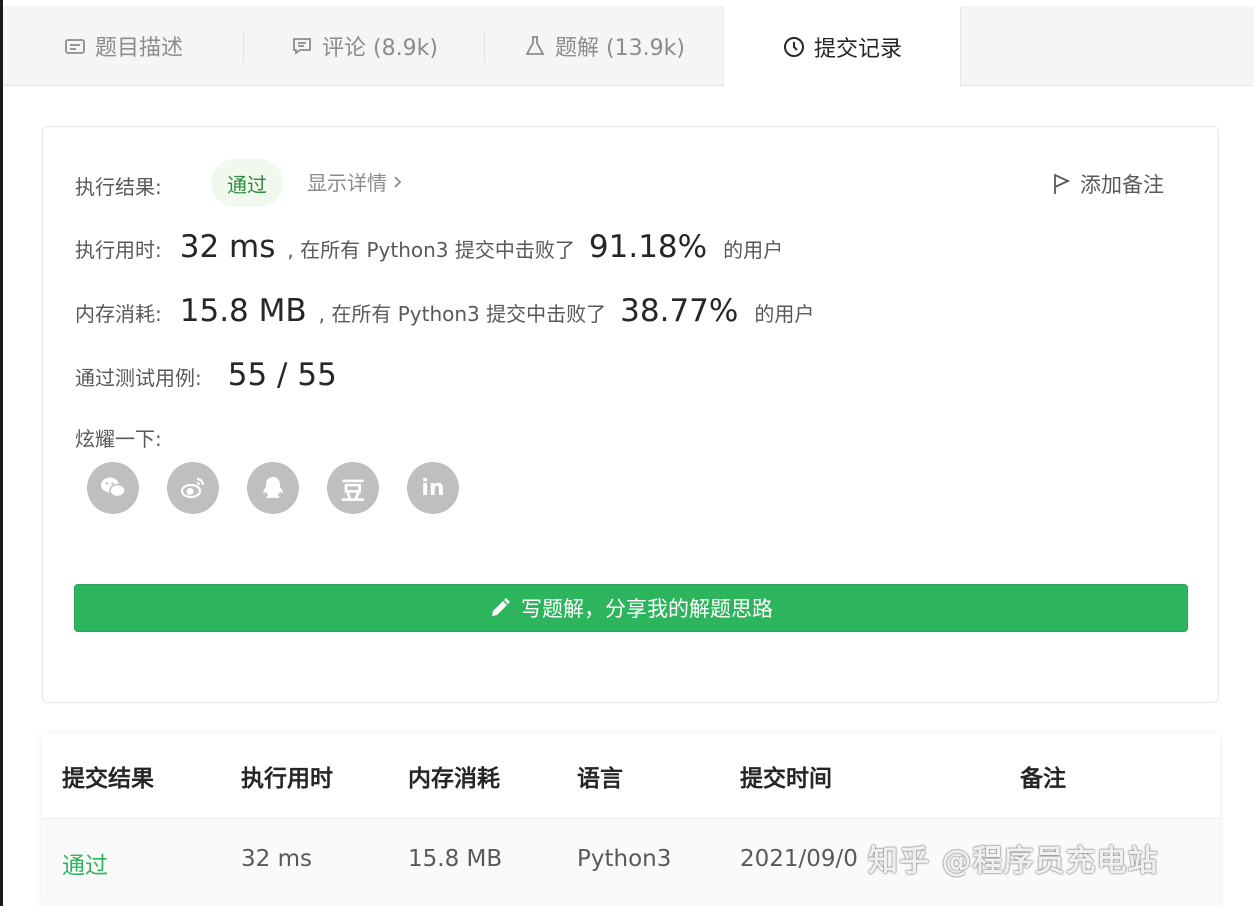 The width and height of the screenshot is (1254, 906). What do you see at coordinates (118, 250) in the screenshot?
I see `runtime-label: 执行用时:` at bounding box center [118, 250].